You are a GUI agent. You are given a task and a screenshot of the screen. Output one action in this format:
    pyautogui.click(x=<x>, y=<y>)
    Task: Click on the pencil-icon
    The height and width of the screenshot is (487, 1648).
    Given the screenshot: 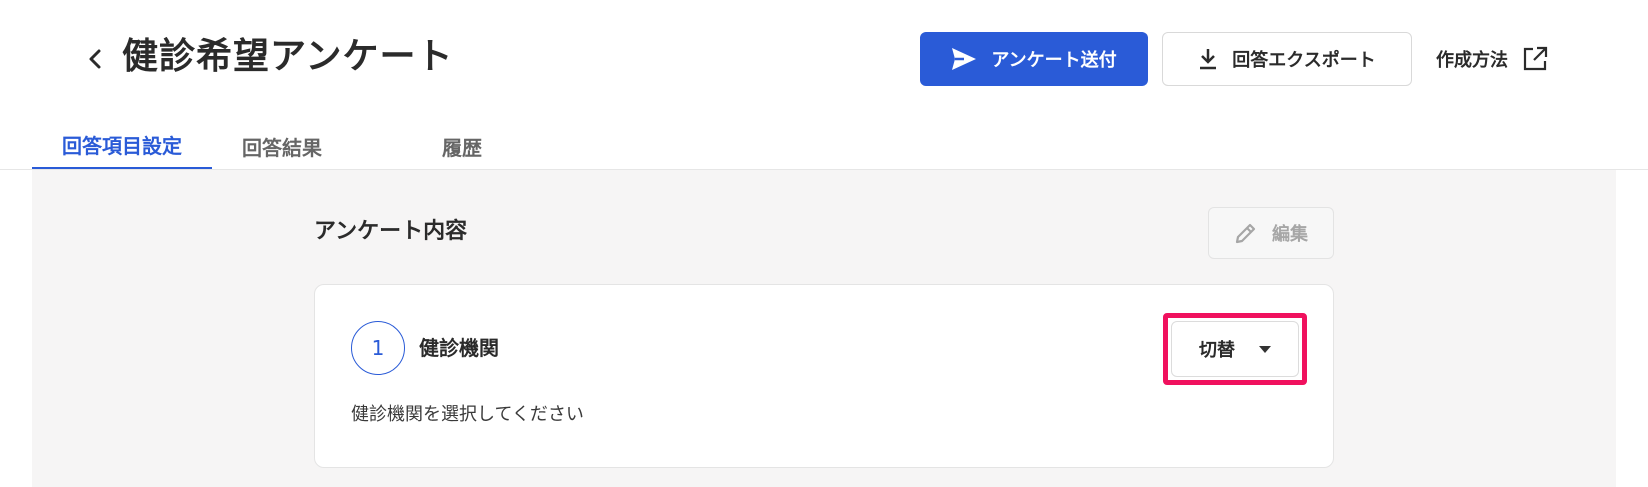 What is the action you would take?
    pyautogui.click(x=1245, y=233)
    